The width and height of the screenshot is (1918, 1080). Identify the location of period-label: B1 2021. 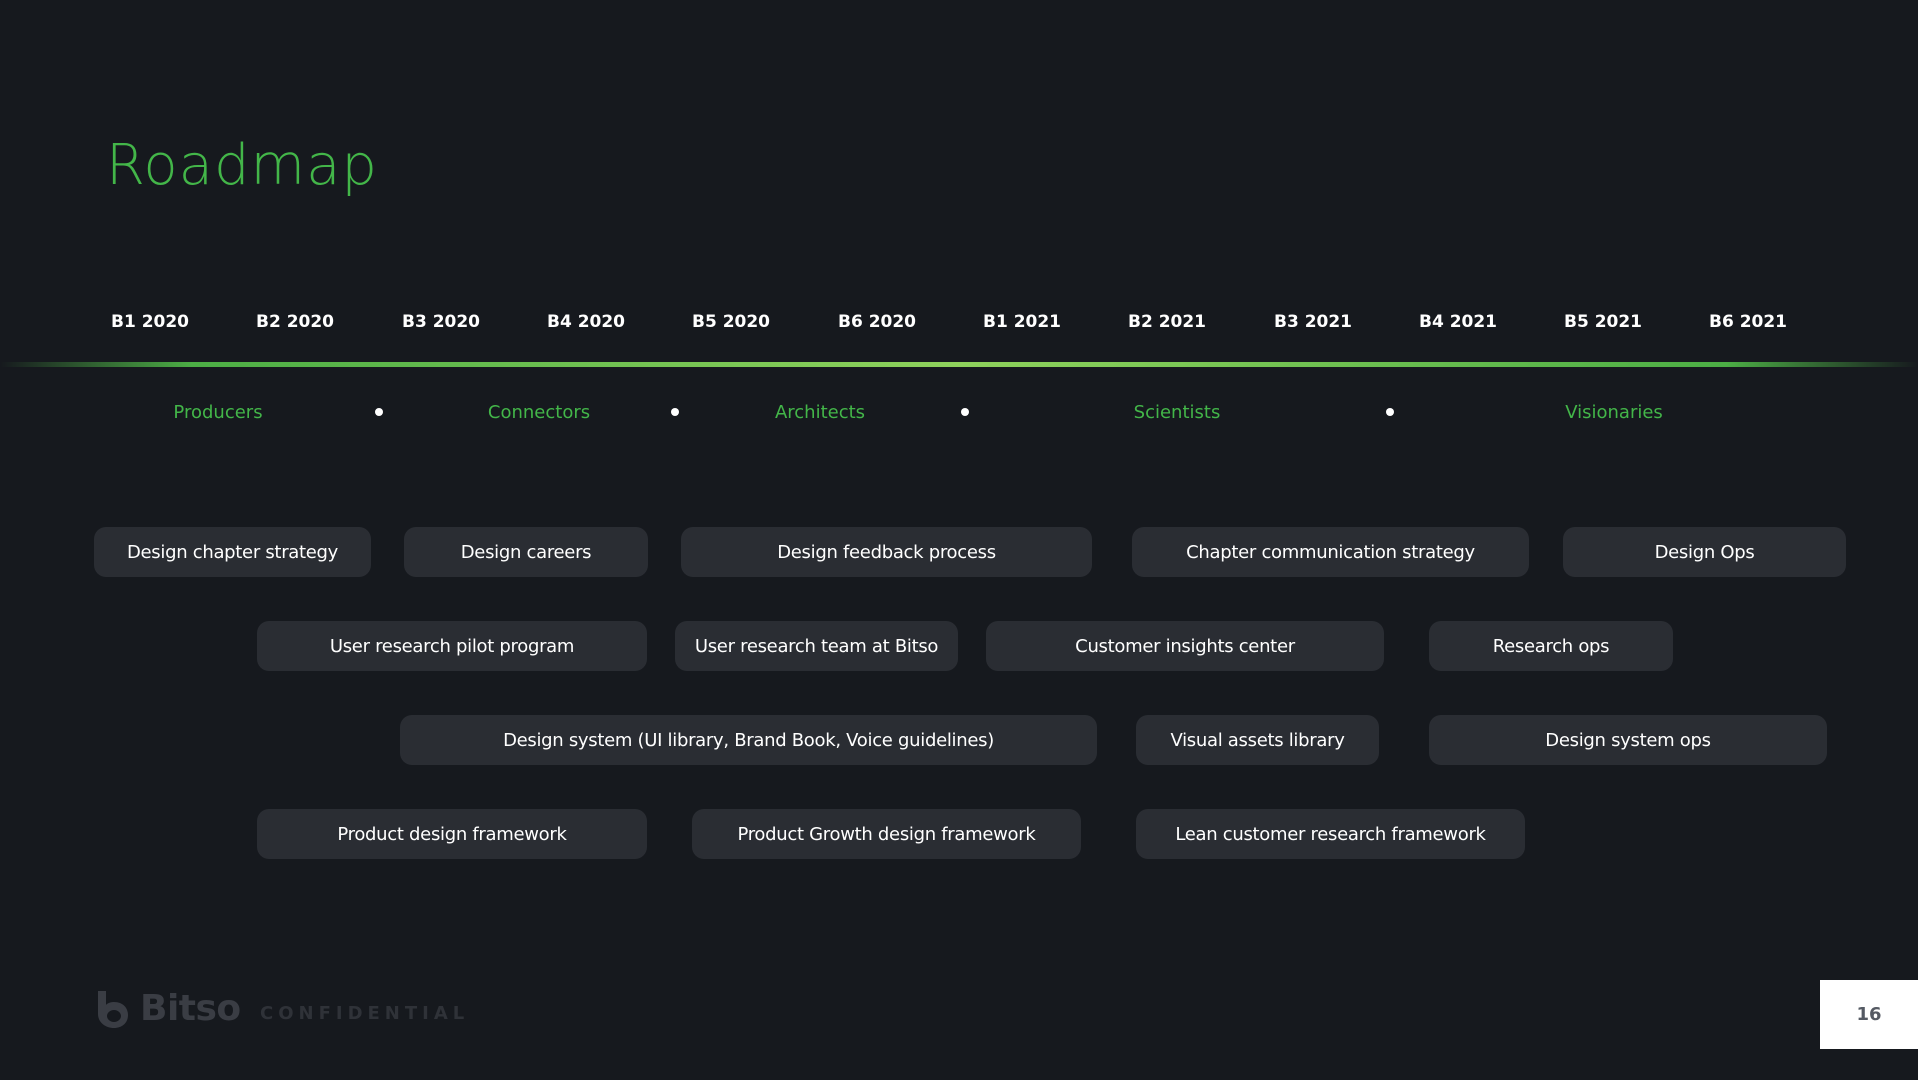
(1022, 322).